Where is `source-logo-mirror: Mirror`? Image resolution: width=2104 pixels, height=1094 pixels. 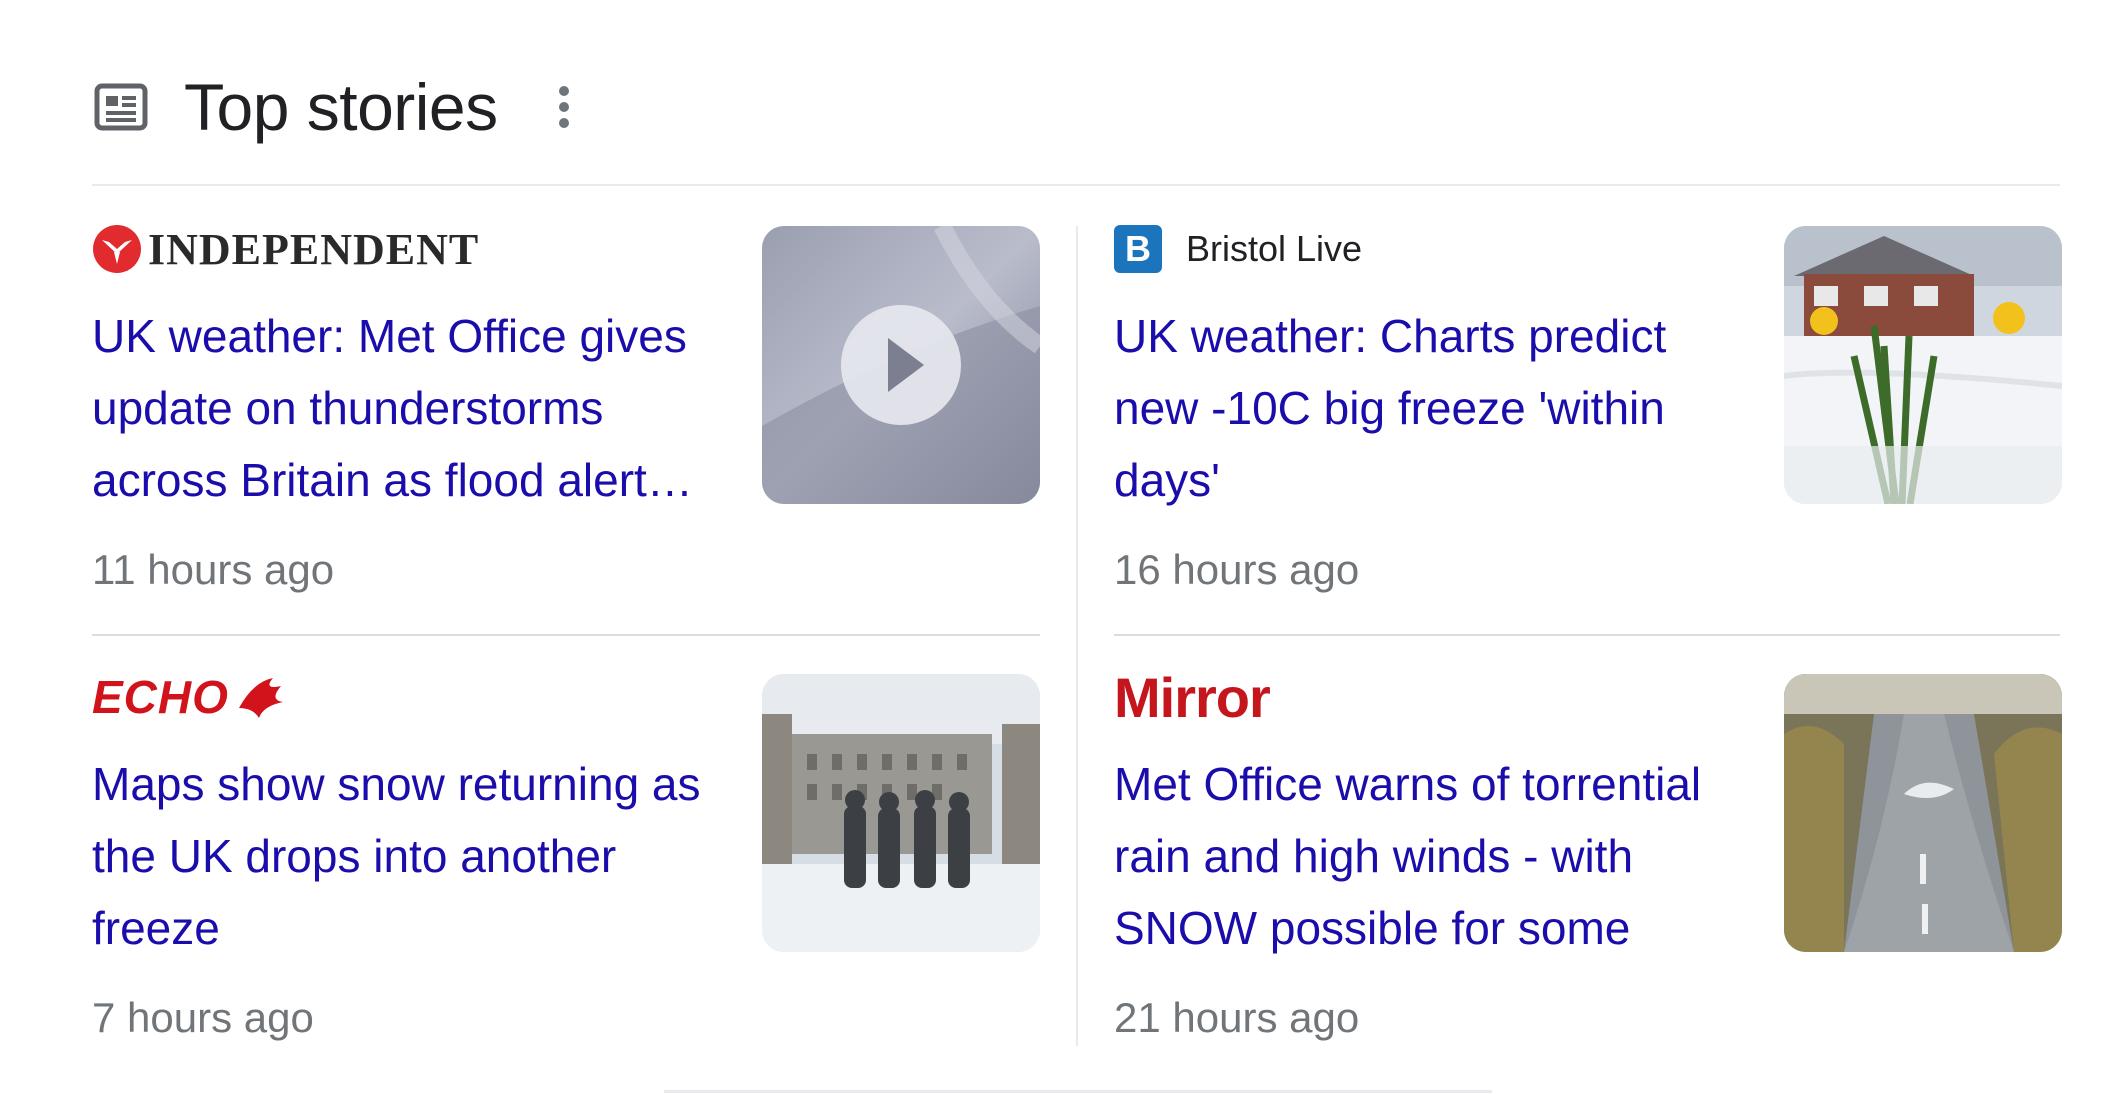 source-logo-mirror: Mirror is located at coordinates (1192, 697).